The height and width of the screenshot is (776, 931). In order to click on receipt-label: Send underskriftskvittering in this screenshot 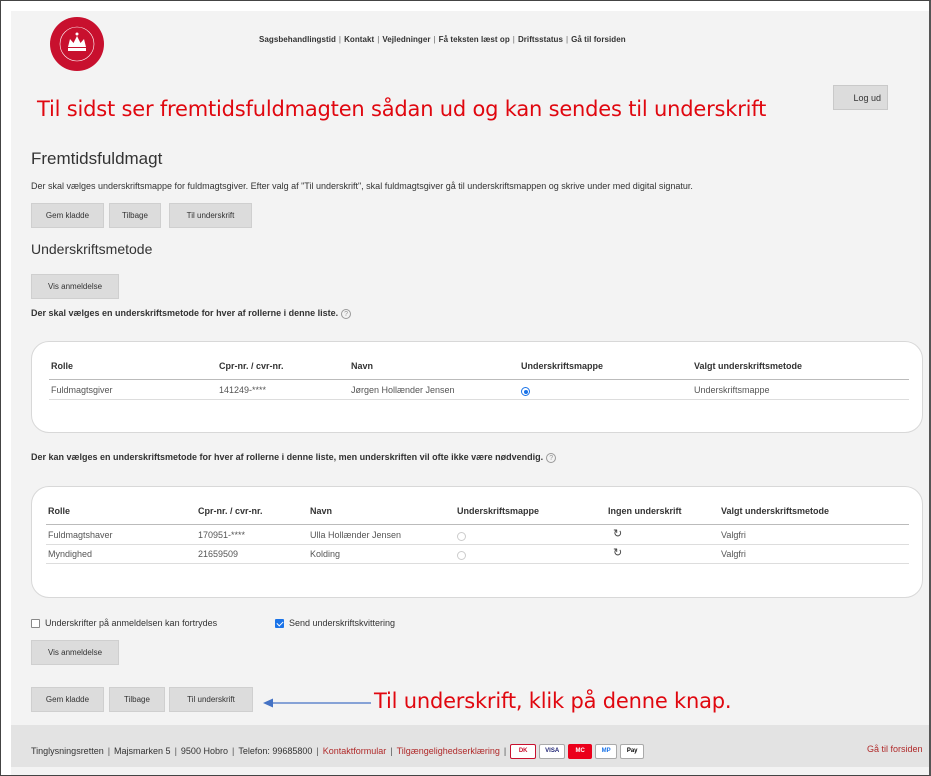, I will do `click(342, 623)`.